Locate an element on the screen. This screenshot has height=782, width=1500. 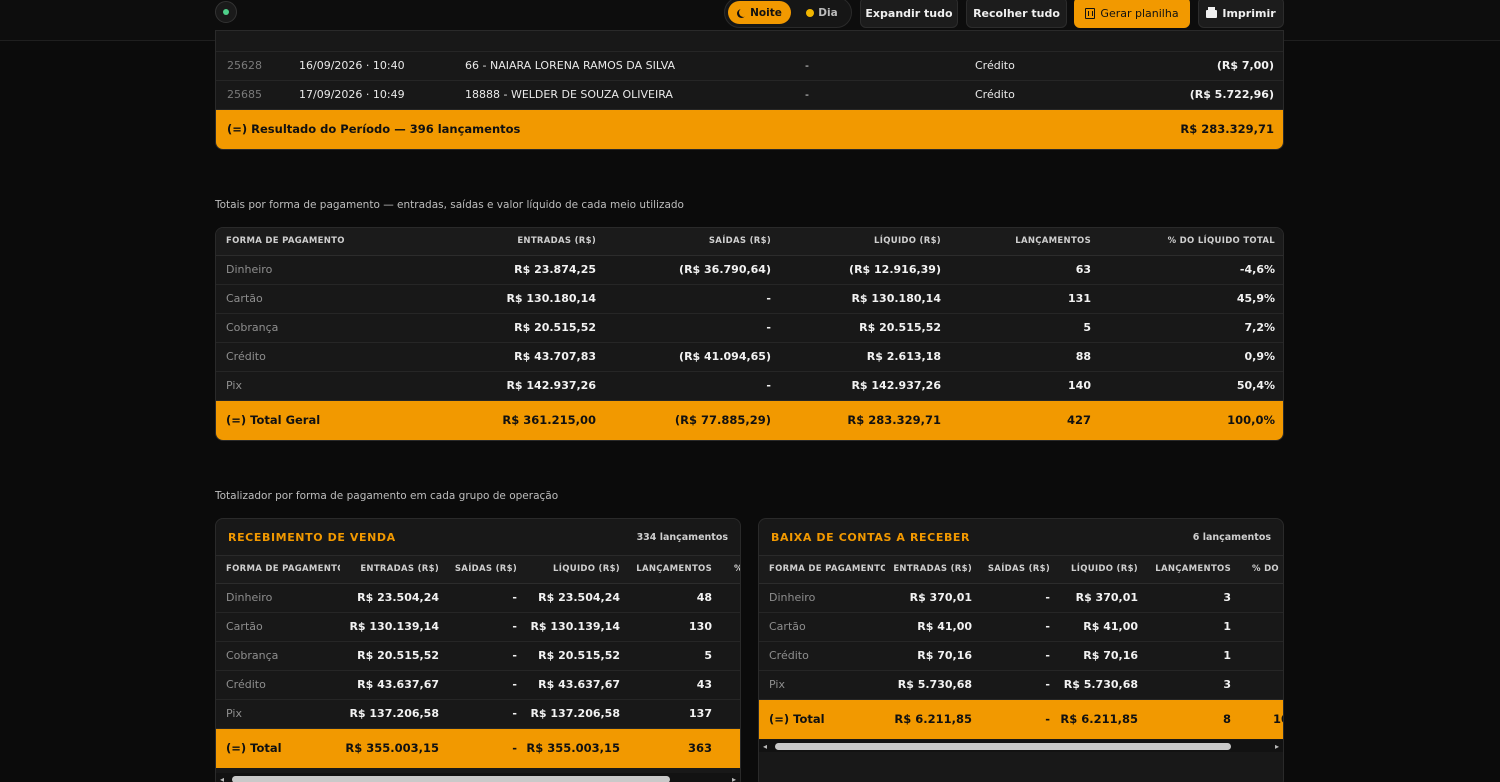
table-row: Dinheiro R$ 370,01- R$ 370,01 3 is located at coordinates (1021, 598).